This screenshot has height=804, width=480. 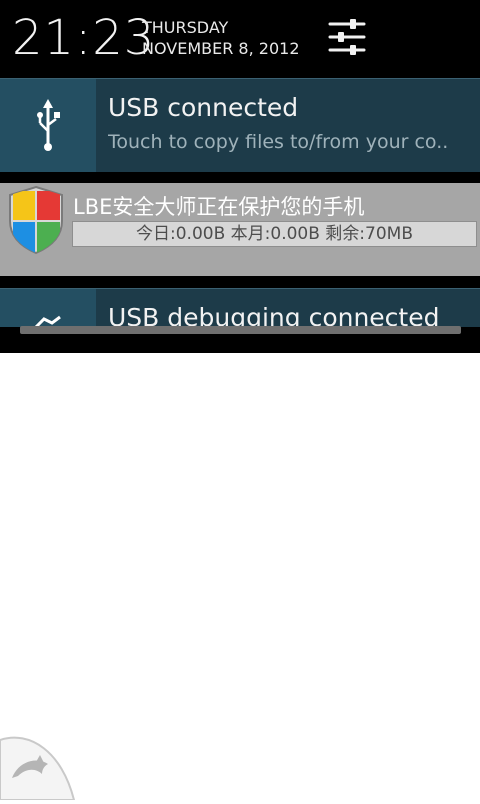 I want to click on shade-drag-handle, so click(x=240, y=330).